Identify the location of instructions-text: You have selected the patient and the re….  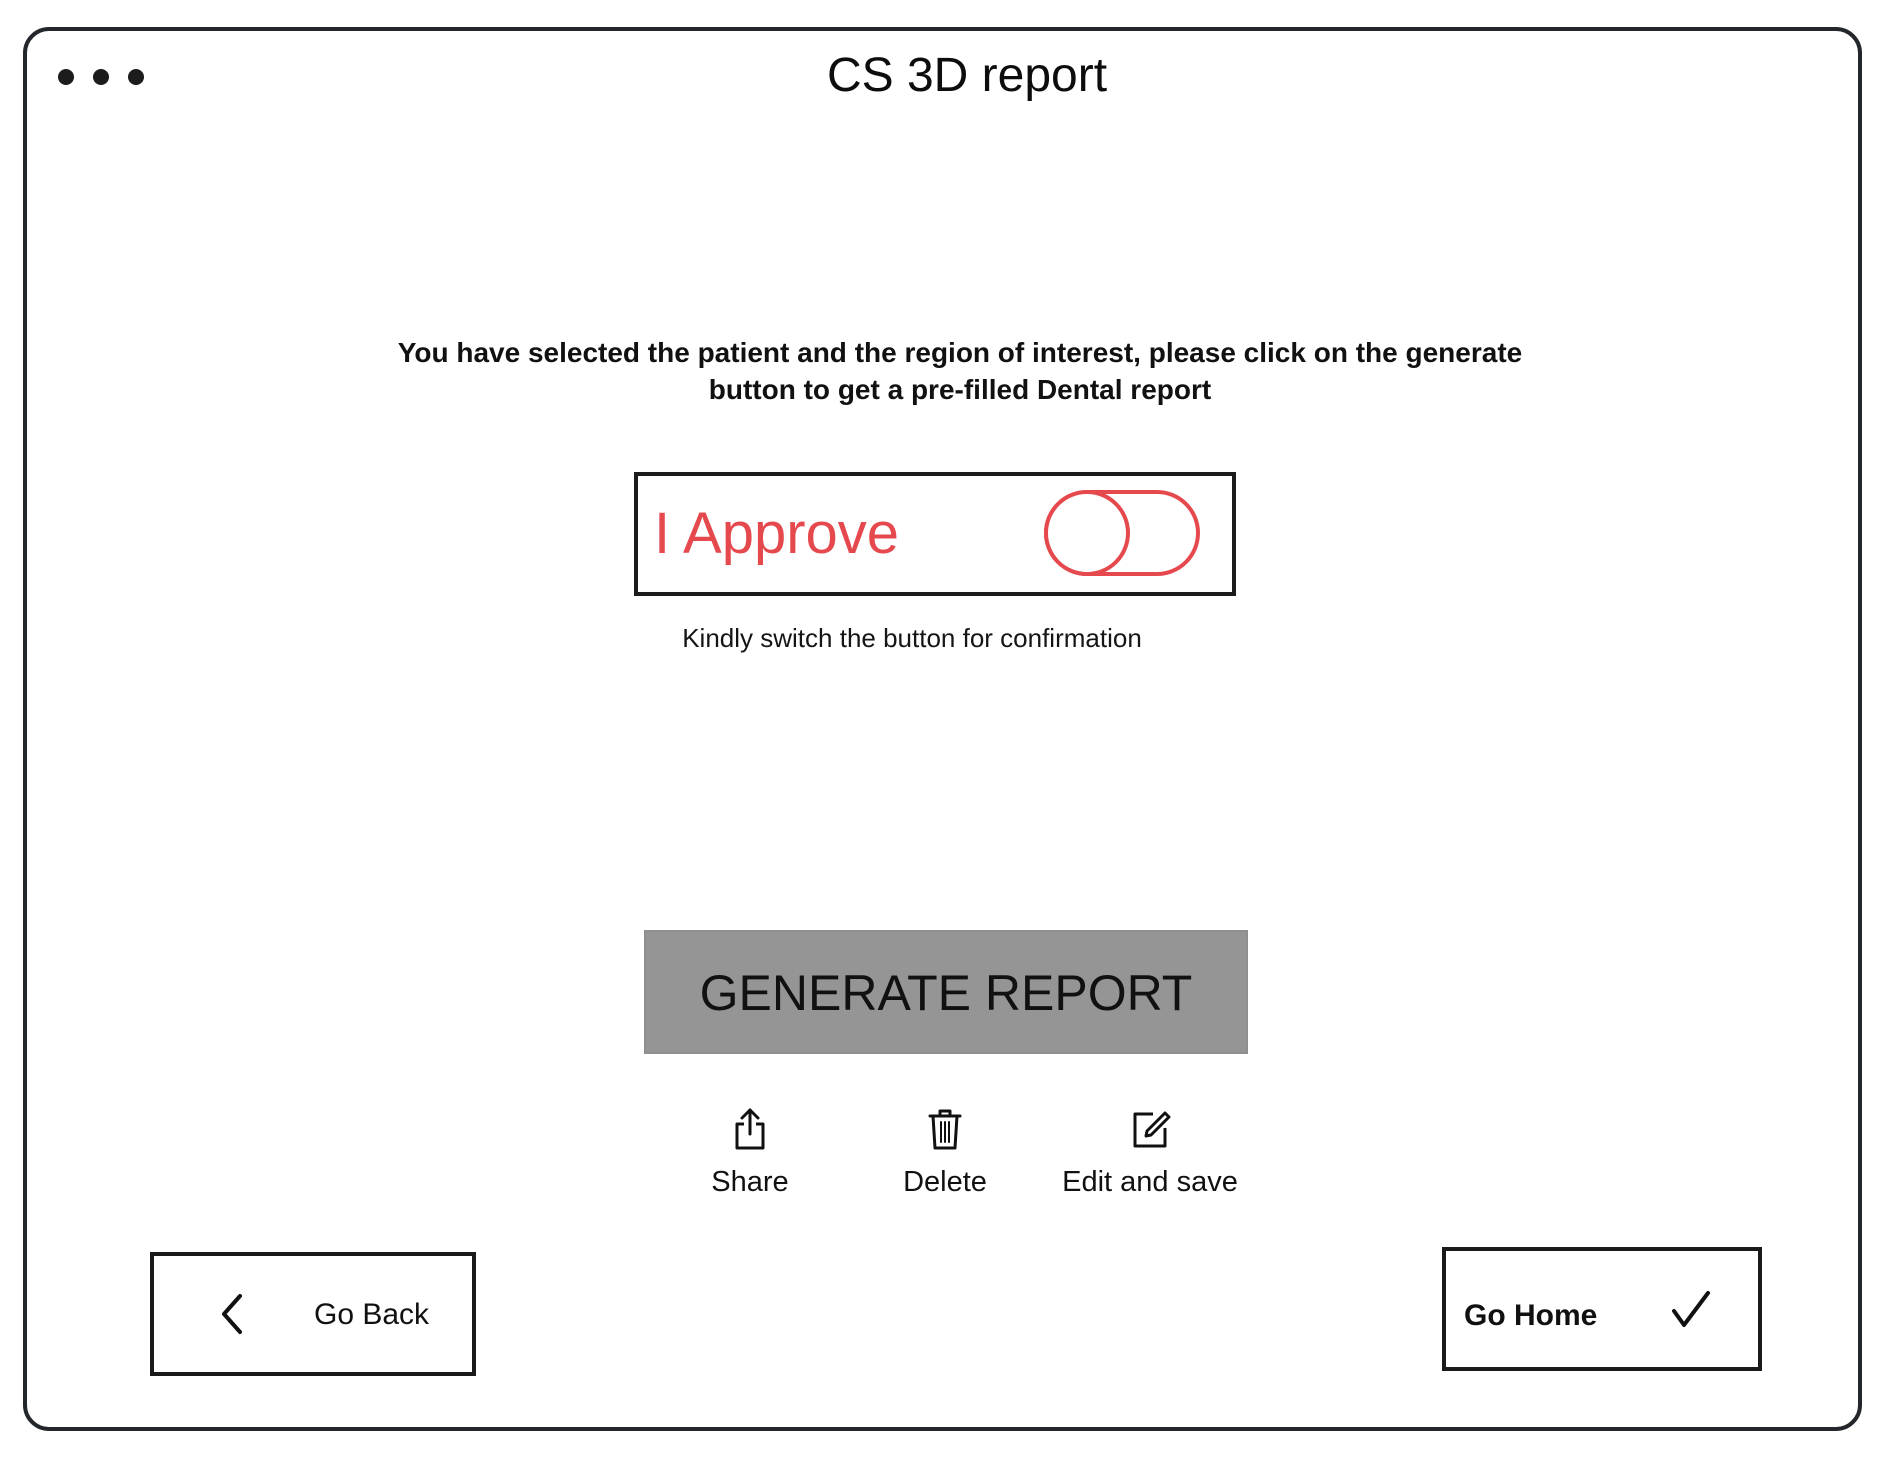
(960, 371).